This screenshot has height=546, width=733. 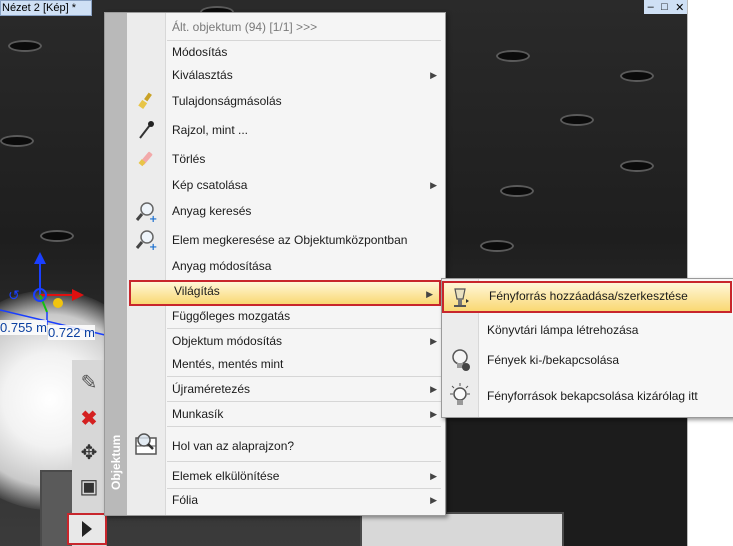 I want to click on menu-item-fuggoleges-mozgatas: Függőleges mozgatás, so click(x=304, y=316).